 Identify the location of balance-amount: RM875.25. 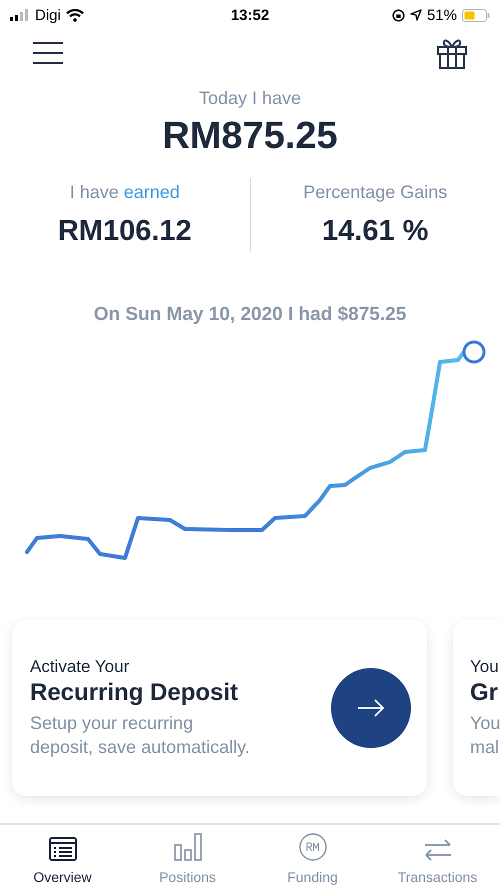
(250, 136).